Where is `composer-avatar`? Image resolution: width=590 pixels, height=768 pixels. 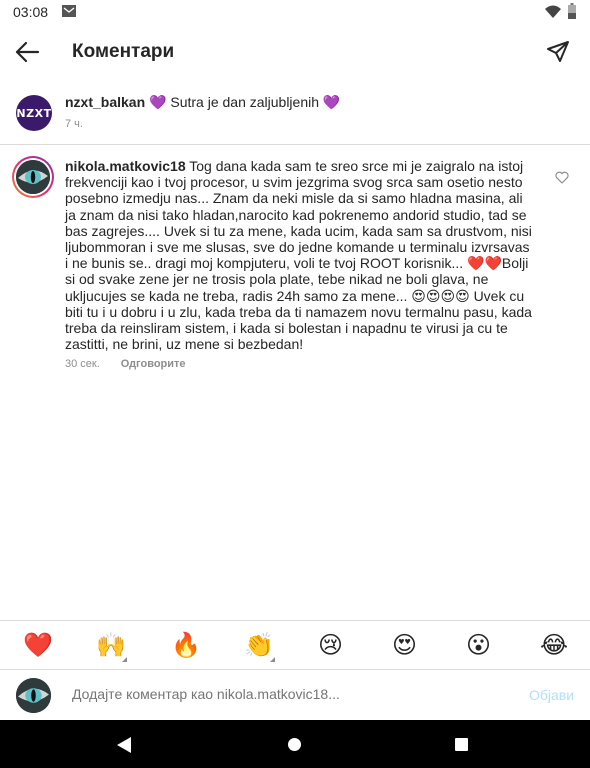
composer-avatar is located at coordinates (33, 695).